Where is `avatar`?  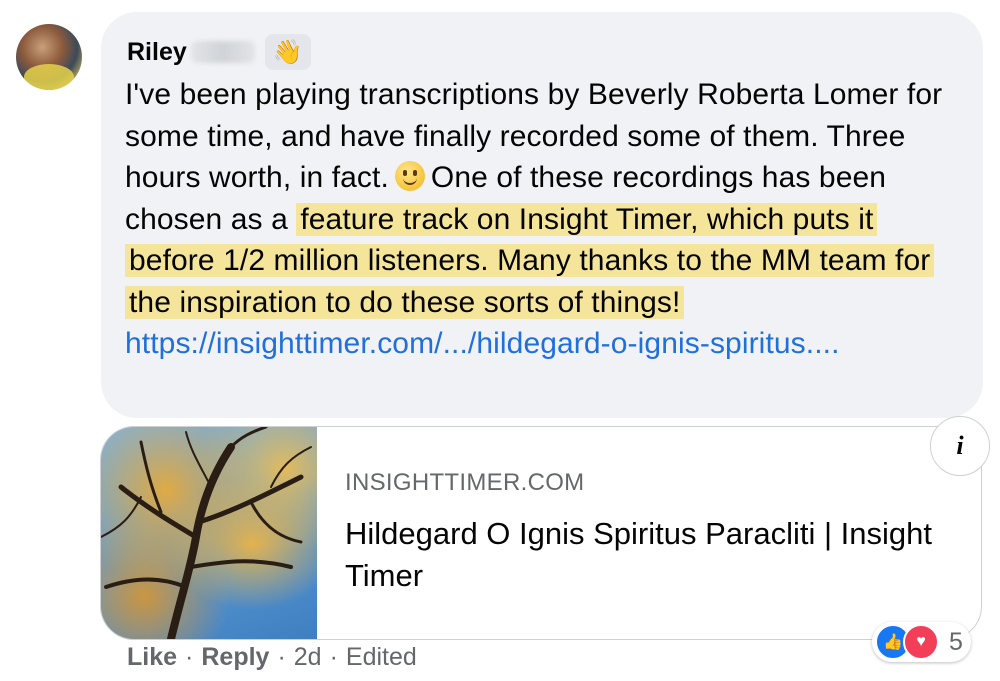 avatar is located at coordinates (49, 57).